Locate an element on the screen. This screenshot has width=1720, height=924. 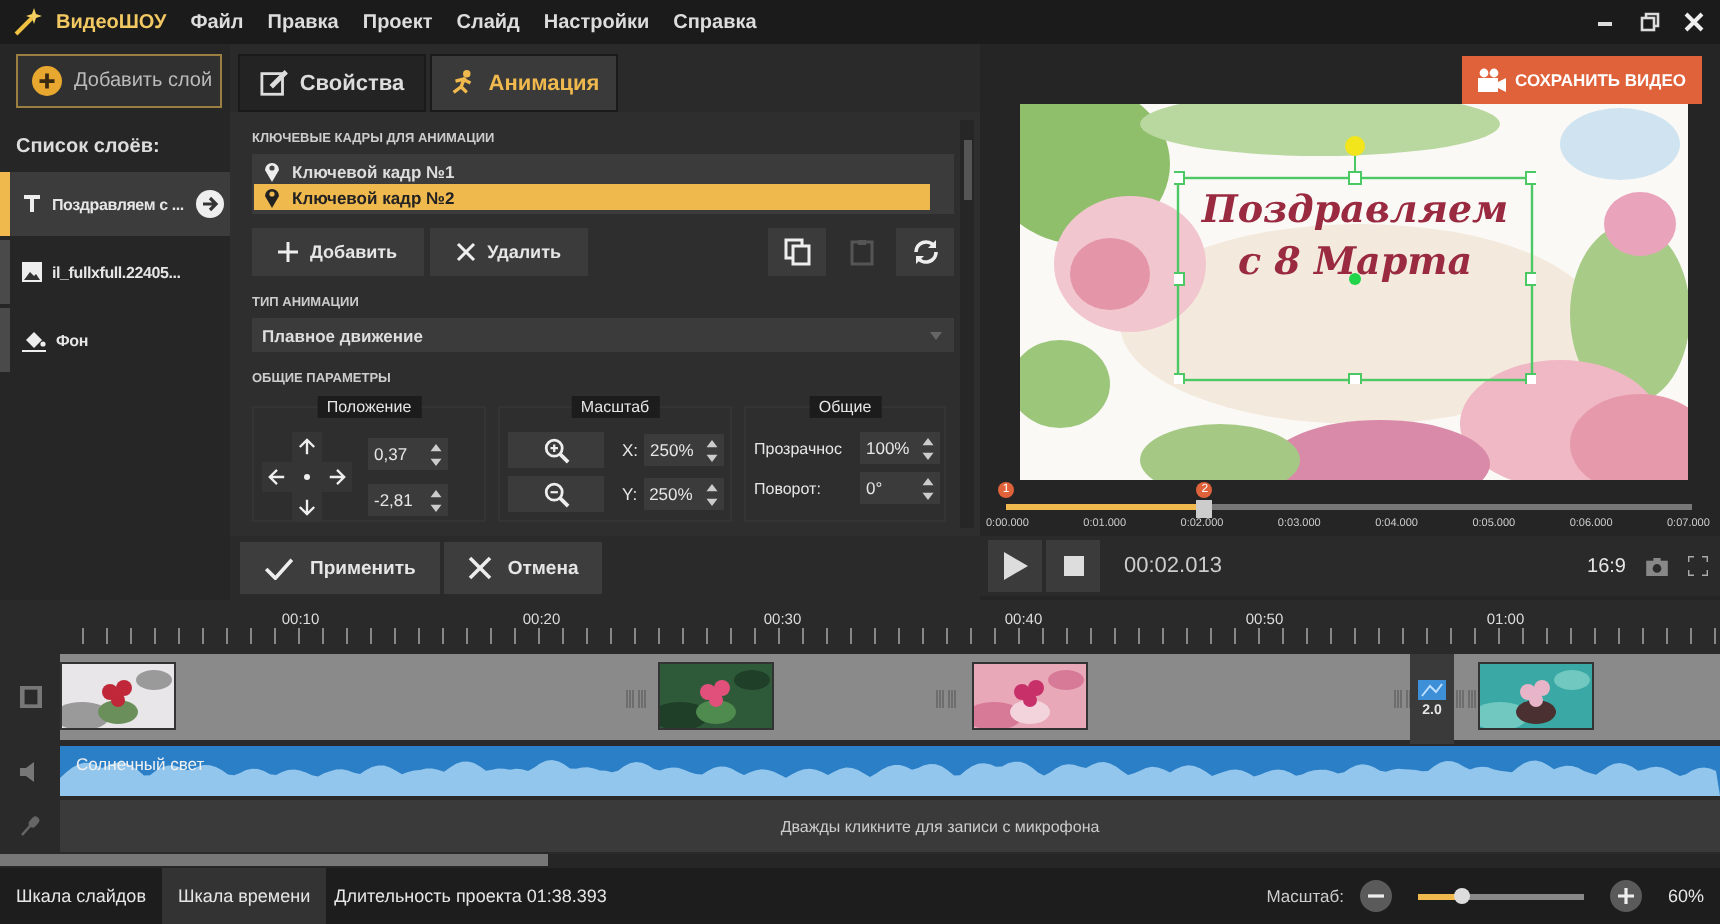
layers-title: Список слоёв: is located at coordinates (89, 147).